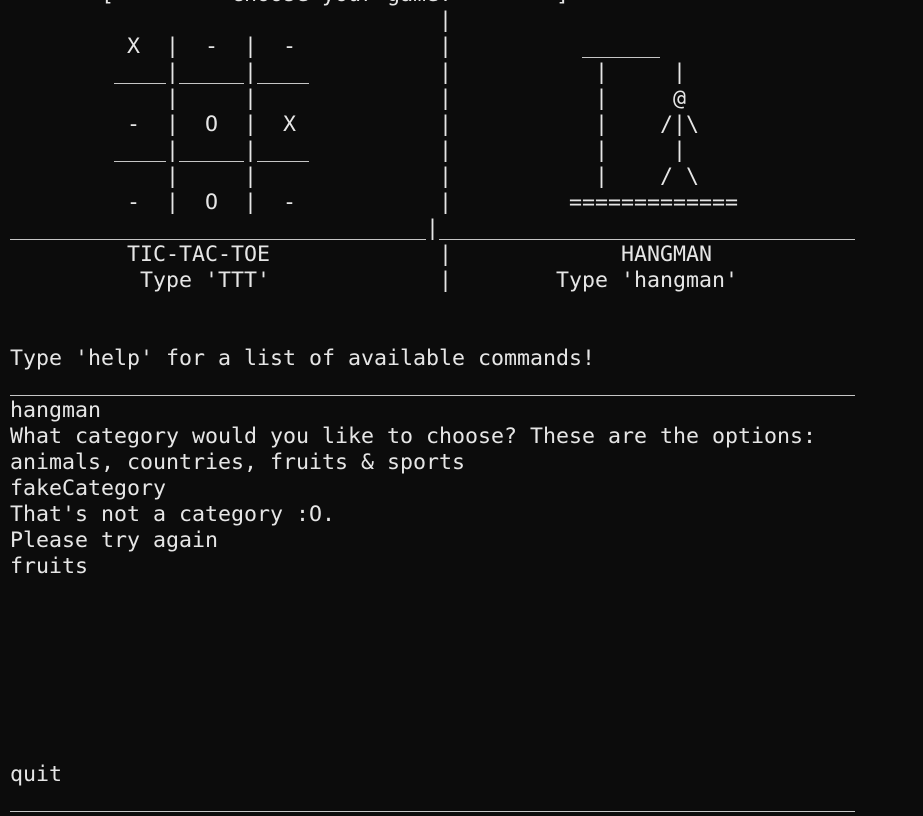  What do you see at coordinates (114, 540) in the screenshot?
I see `terminal-line: Please try again` at bounding box center [114, 540].